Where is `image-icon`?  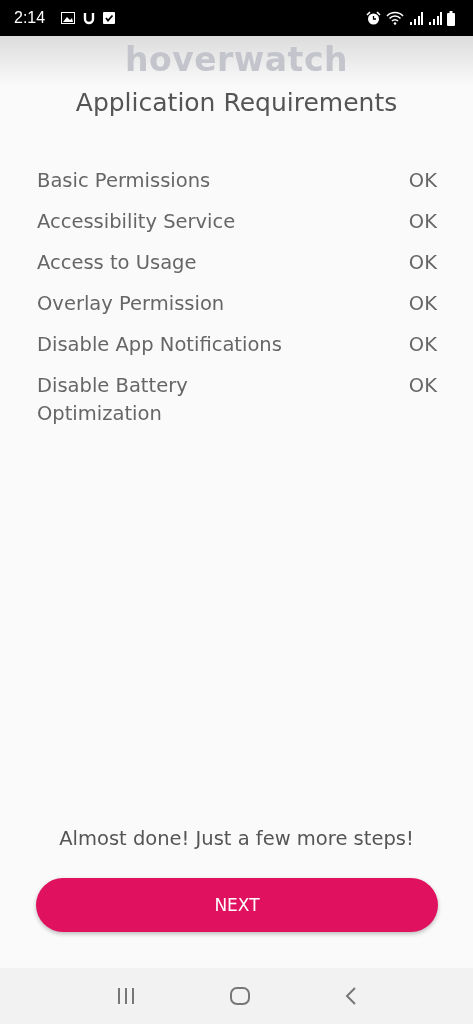
image-icon is located at coordinates (68, 18).